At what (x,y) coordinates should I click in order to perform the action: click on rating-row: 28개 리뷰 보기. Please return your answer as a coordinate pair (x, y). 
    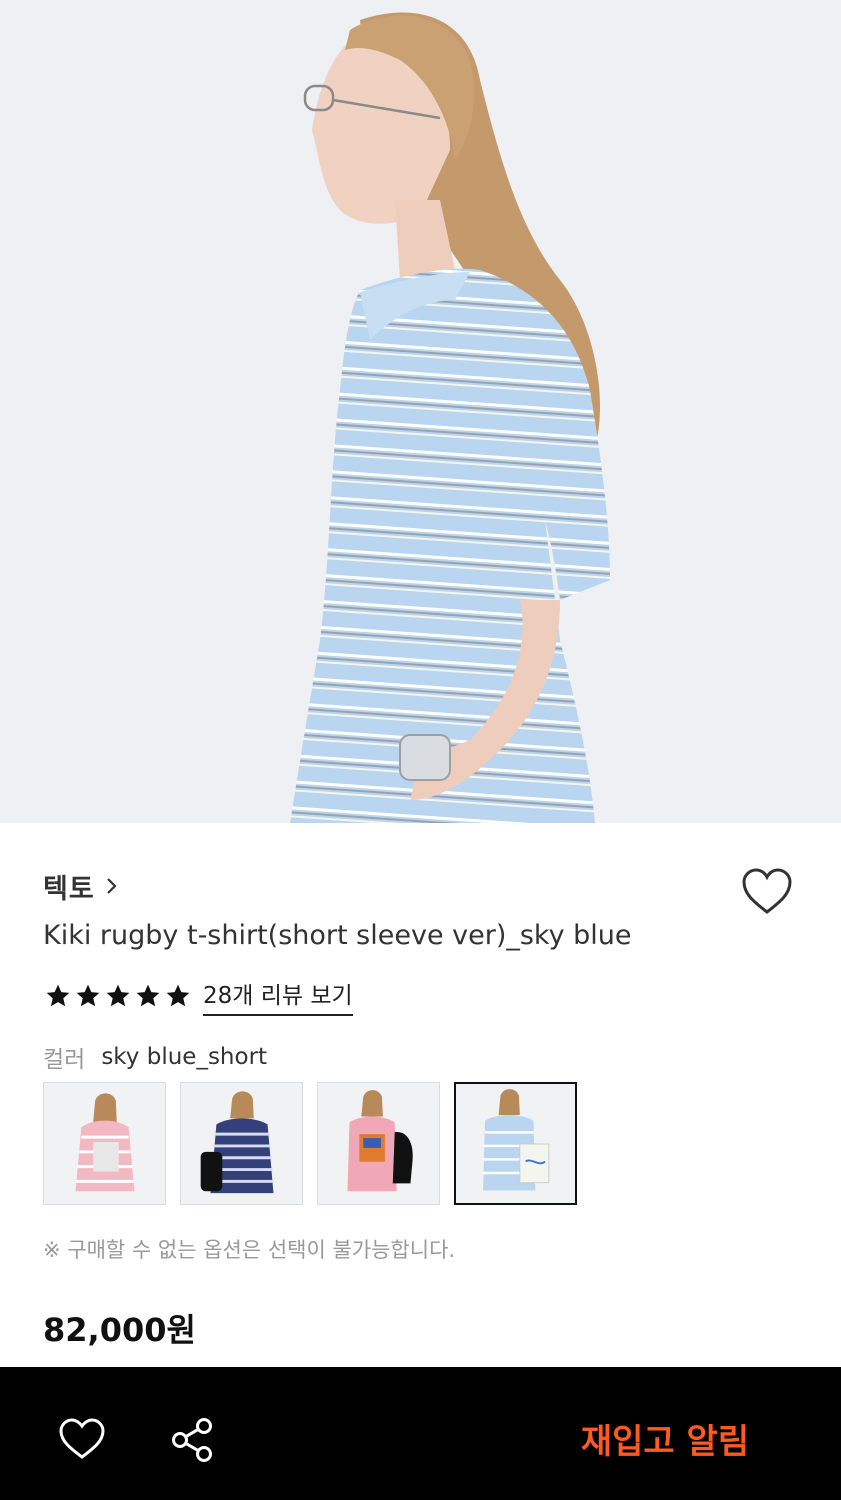
    Looking at the image, I should click on (199, 996).